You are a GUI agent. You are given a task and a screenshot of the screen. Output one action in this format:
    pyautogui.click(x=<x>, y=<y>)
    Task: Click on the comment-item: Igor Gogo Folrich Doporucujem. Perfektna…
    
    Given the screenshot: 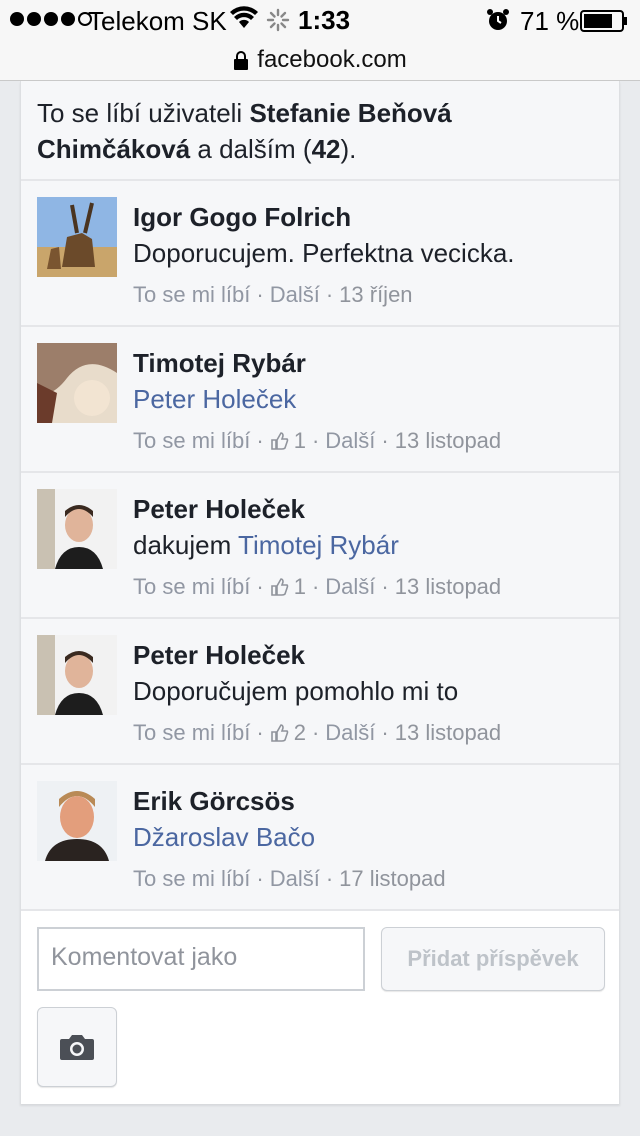 What is the action you would take?
    pyautogui.click(x=320, y=254)
    